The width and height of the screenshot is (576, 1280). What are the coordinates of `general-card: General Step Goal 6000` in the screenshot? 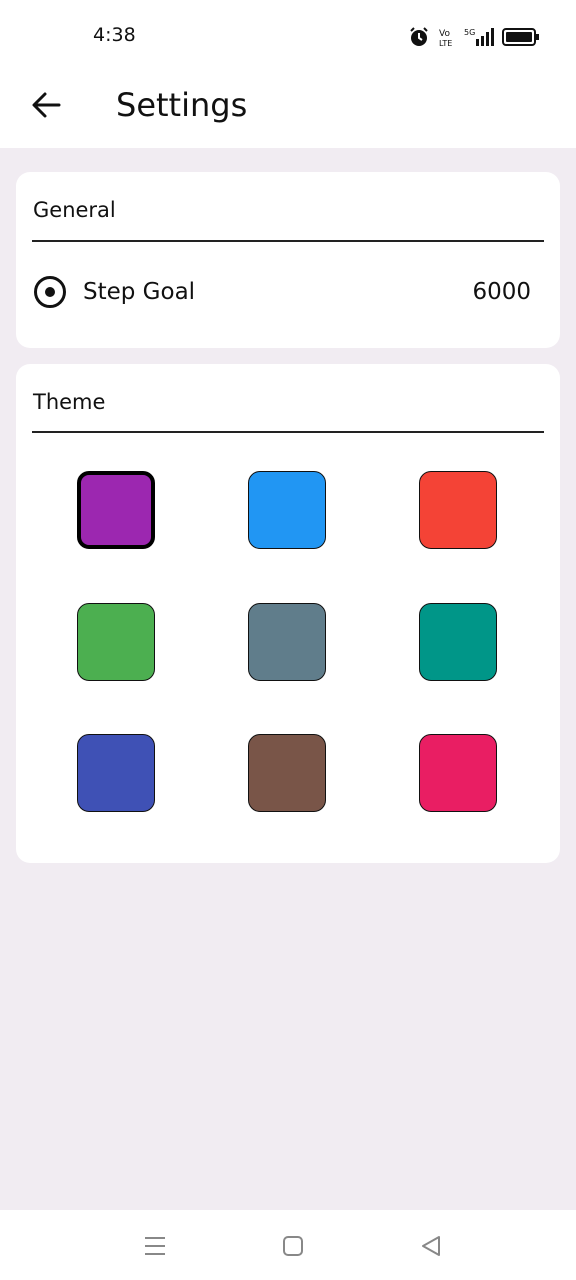 It's located at (288, 260).